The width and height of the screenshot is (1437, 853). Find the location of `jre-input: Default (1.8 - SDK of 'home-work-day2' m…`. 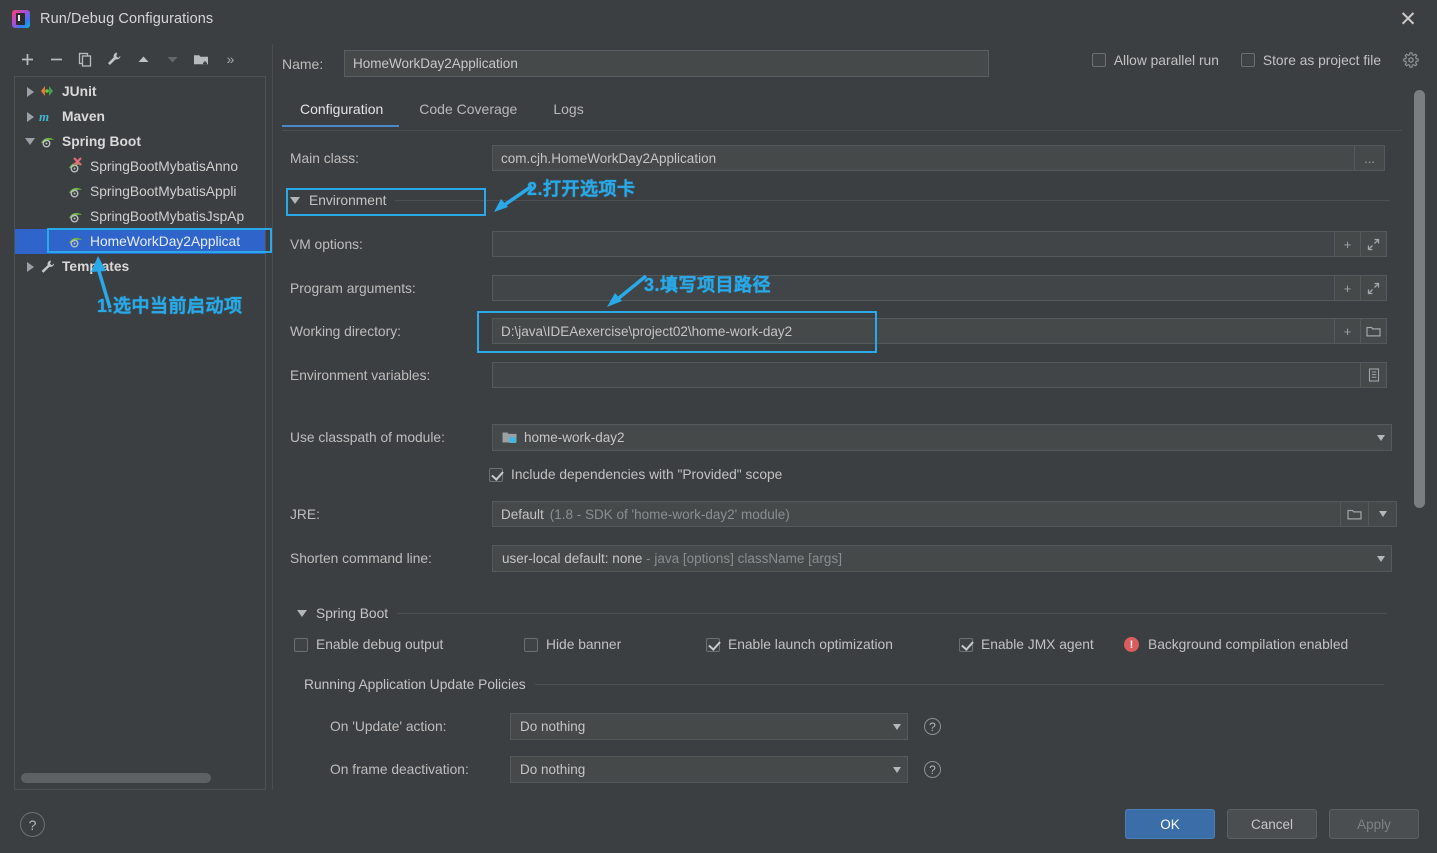

jre-input: Default (1.8 - SDK of 'home-work-day2' m… is located at coordinates (916, 514).